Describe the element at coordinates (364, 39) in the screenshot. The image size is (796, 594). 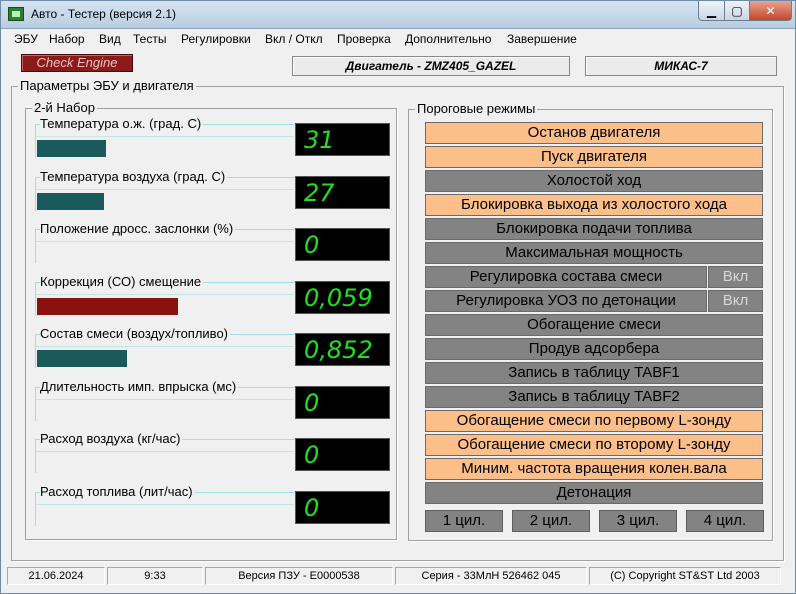
I see `menu-check: Проверка` at that location.